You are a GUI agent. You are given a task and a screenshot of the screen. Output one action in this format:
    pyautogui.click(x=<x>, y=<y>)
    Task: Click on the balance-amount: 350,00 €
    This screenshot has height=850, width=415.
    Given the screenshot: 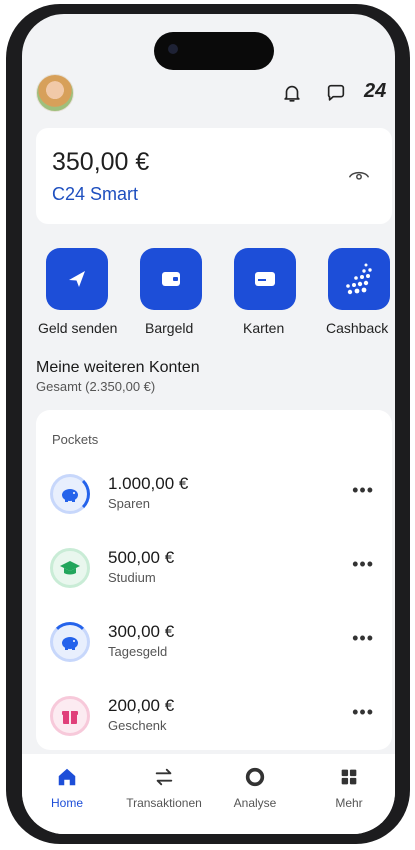 What is the action you would take?
    pyautogui.click(x=101, y=162)
    